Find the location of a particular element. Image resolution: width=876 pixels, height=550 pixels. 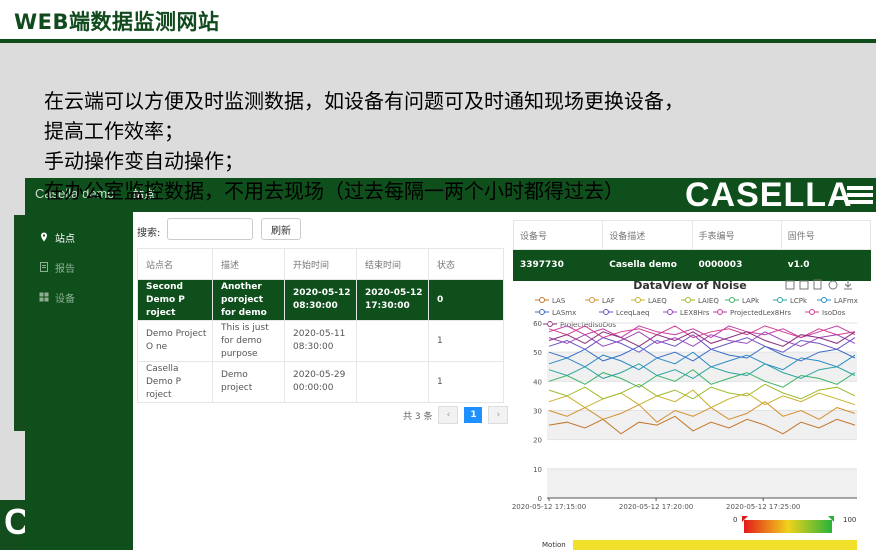

sidebar-item-devices: 设备 is located at coordinates (57, 297).